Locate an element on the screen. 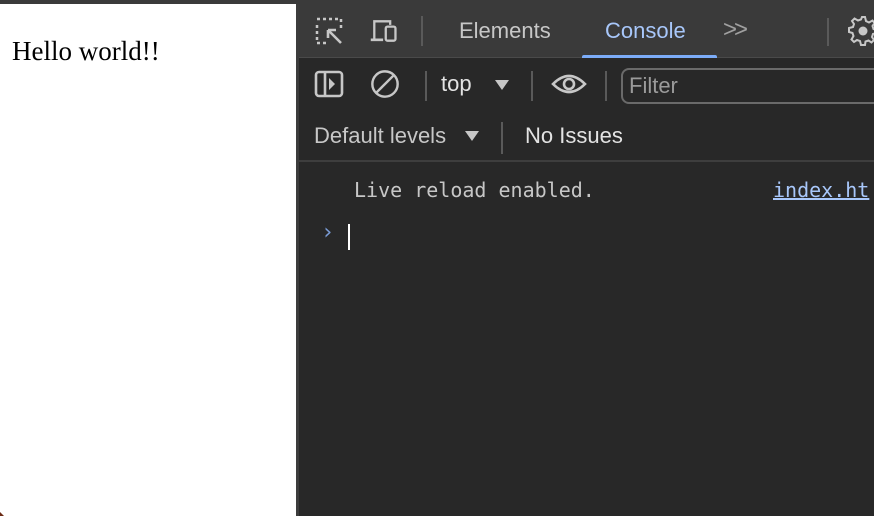  filter-input is located at coordinates (747, 86).